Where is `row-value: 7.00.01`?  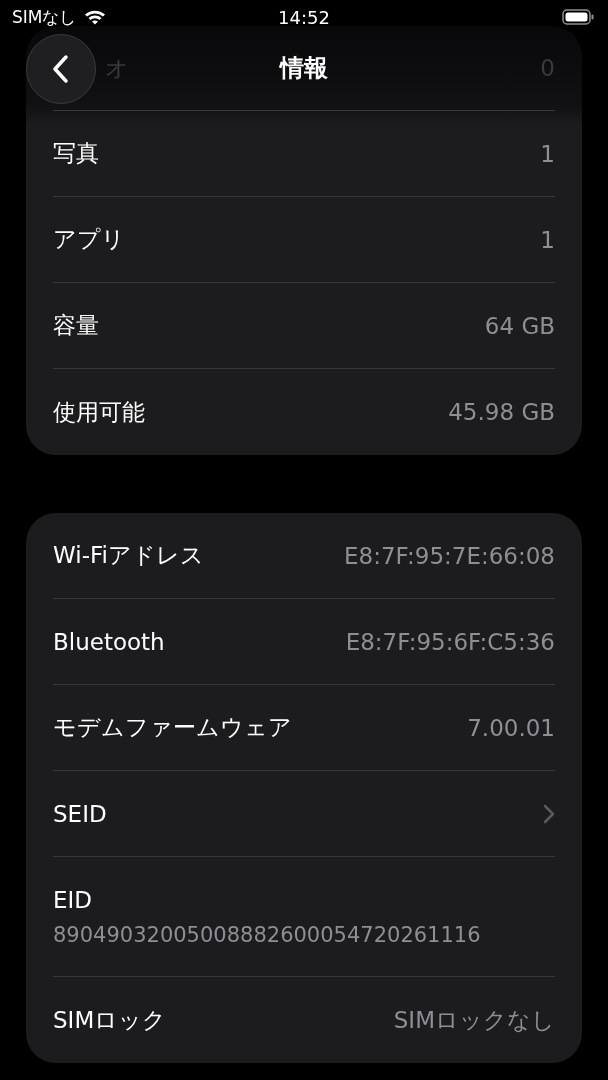
row-value: 7.00.01 is located at coordinates (511, 727).